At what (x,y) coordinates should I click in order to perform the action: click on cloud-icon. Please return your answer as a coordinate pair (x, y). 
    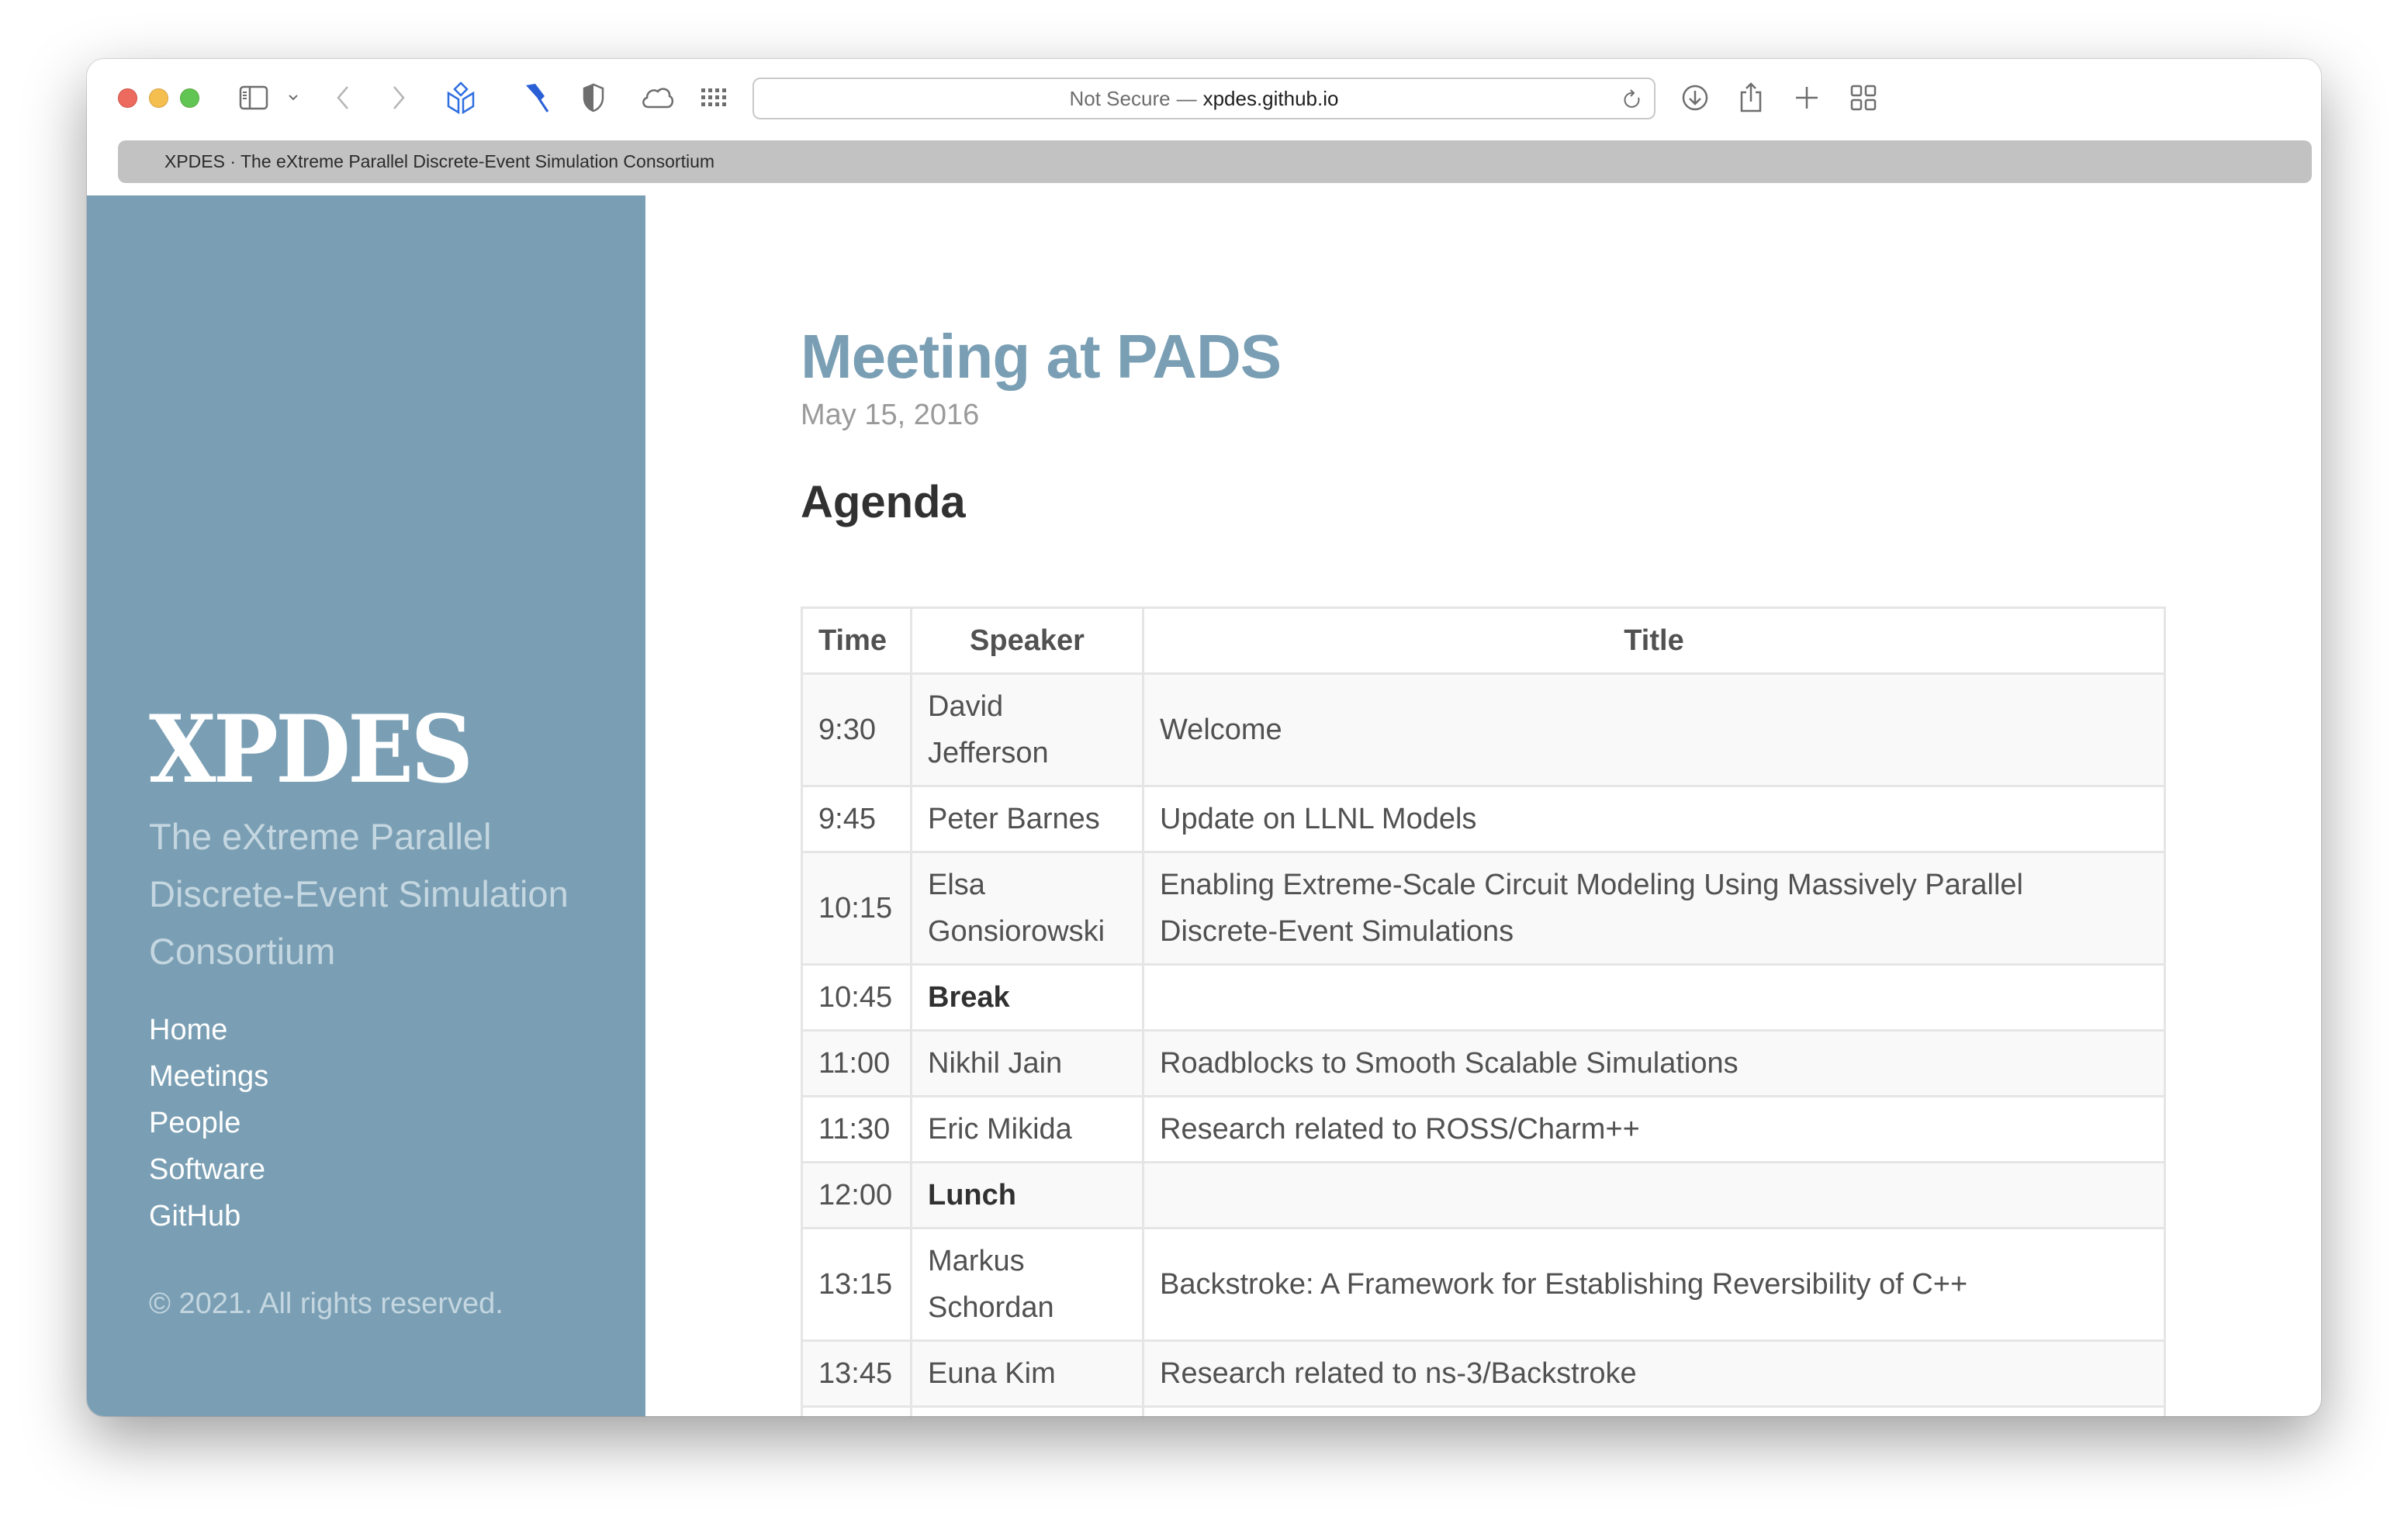
    Looking at the image, I should click on (657, 98).